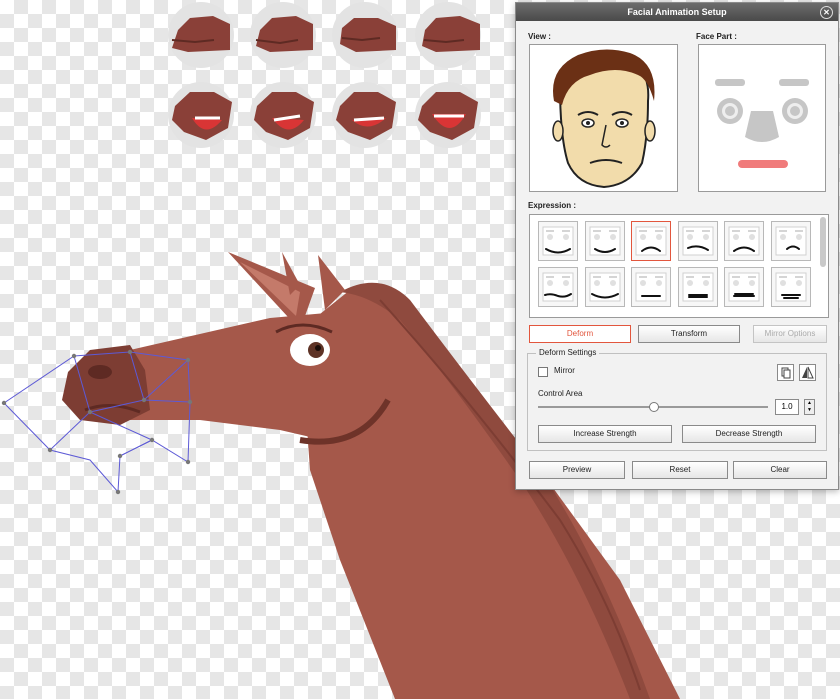 Image resolution: width=840 pixels, height=699 pixels. I want to click on copy-icon, so click(785, 372).